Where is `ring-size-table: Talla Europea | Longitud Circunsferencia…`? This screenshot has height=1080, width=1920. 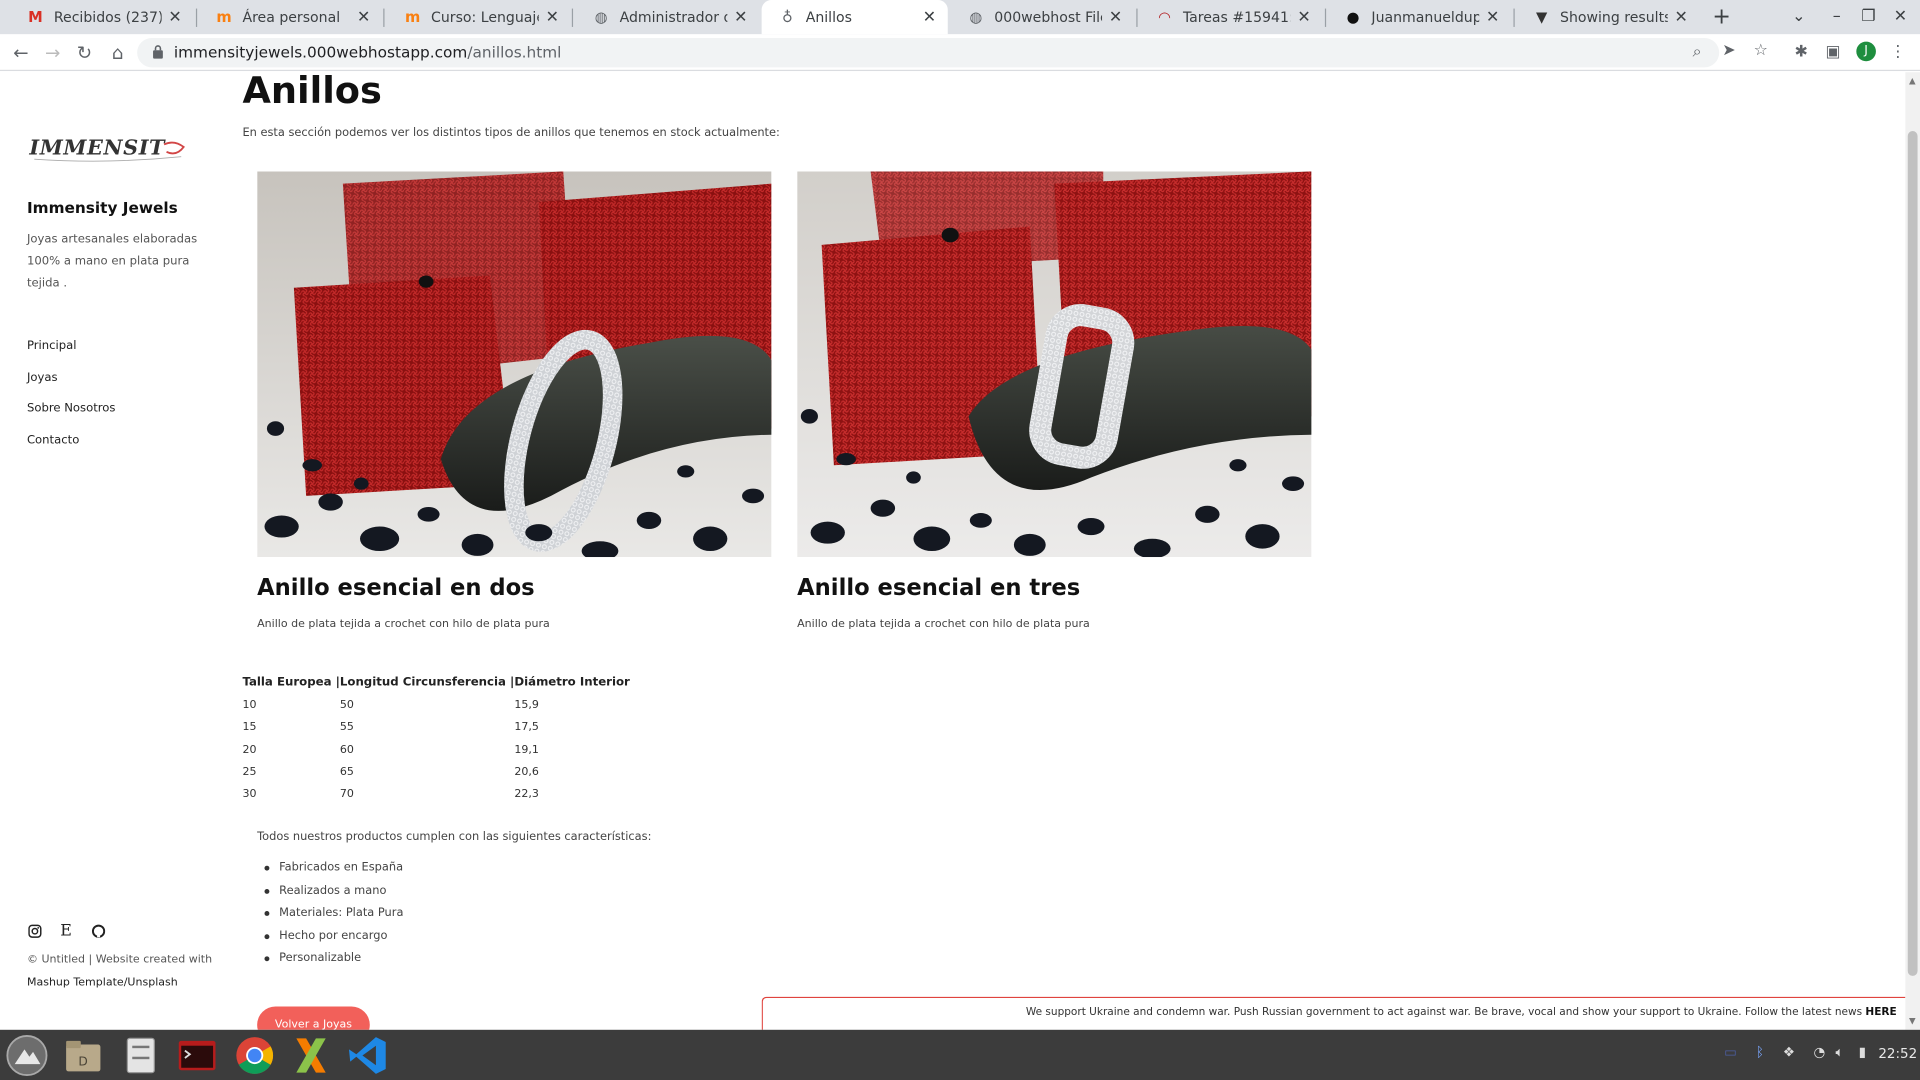 ring-size-table: Talla Europea | Longitud Circunsferencia… is located at coordinates (435, 738).